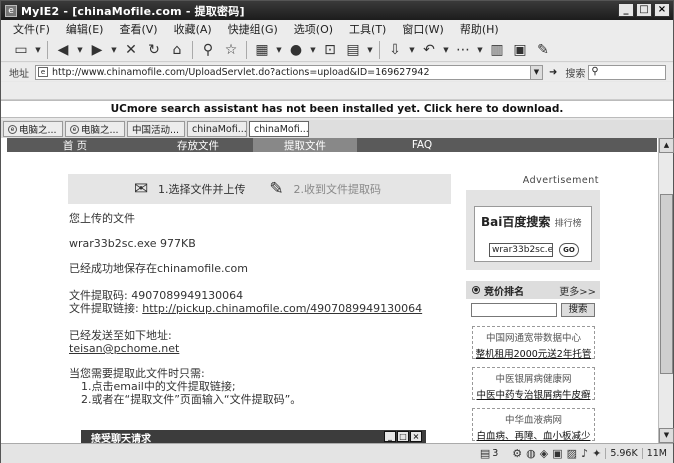 The height and width of the screenshot is (463, 674). I want to click on go-arrow-icon: ➜, so click(553, 72).